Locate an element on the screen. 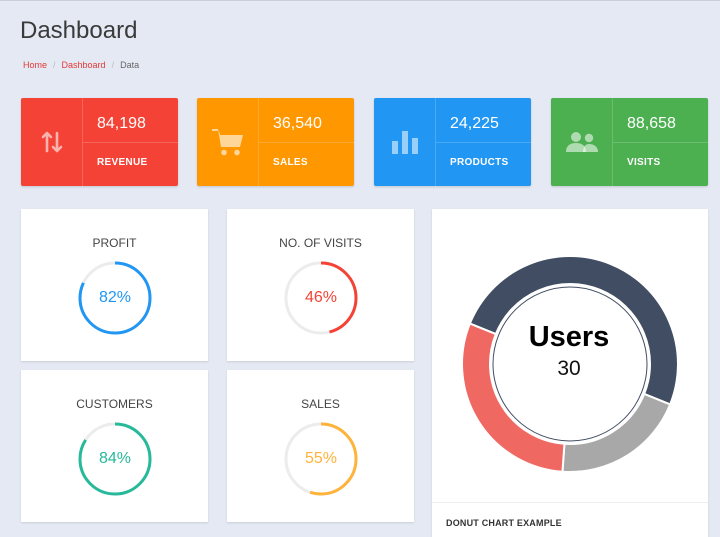  gauge-card-profit: PROFIT 82% is located at coordinates (114, 285).